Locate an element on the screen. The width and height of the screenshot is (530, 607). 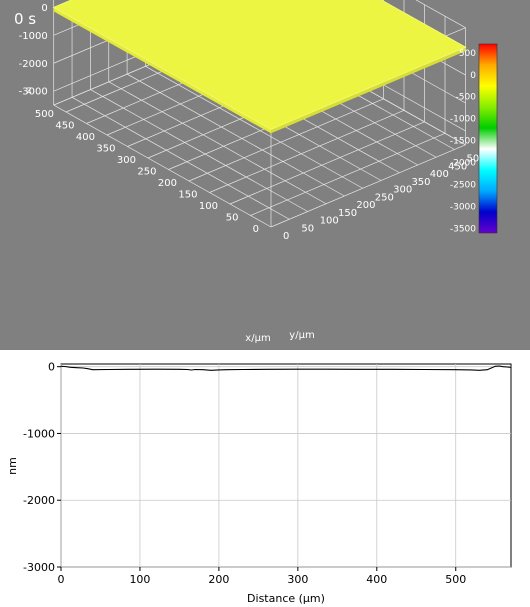
colorbar-tick-label: -500 is located at coordinates (466, 98).